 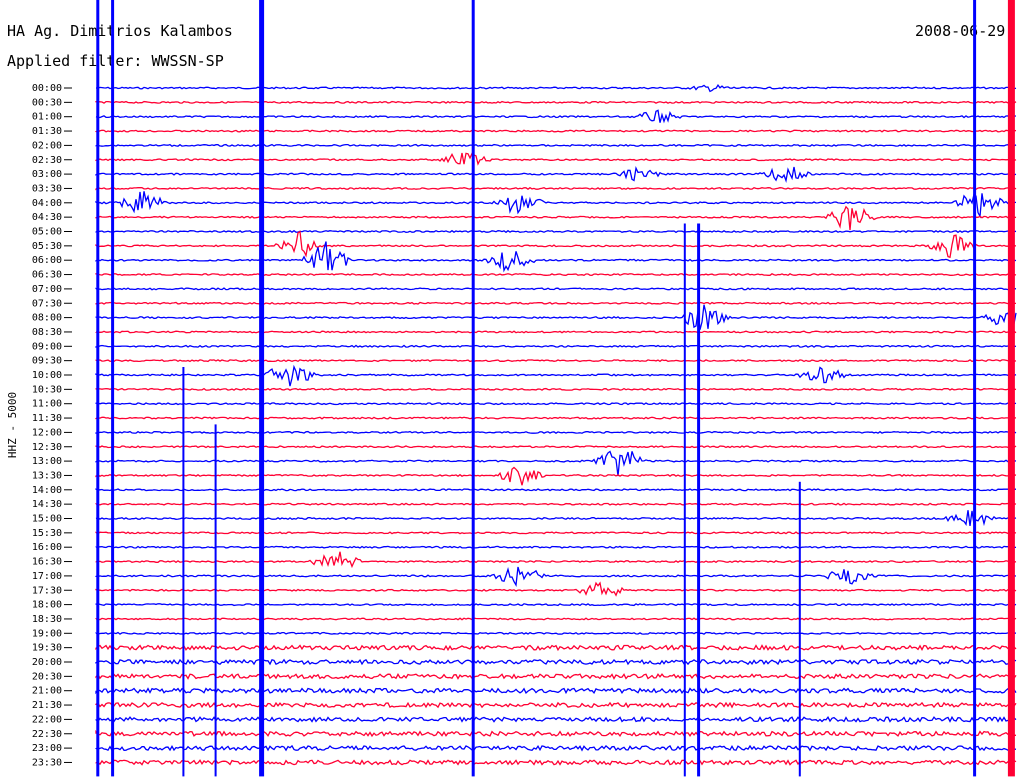 What do you see at coordinates (47, 117) in the screenshot?
I see `row-label: 01:00` at bounding box center [47, 117].